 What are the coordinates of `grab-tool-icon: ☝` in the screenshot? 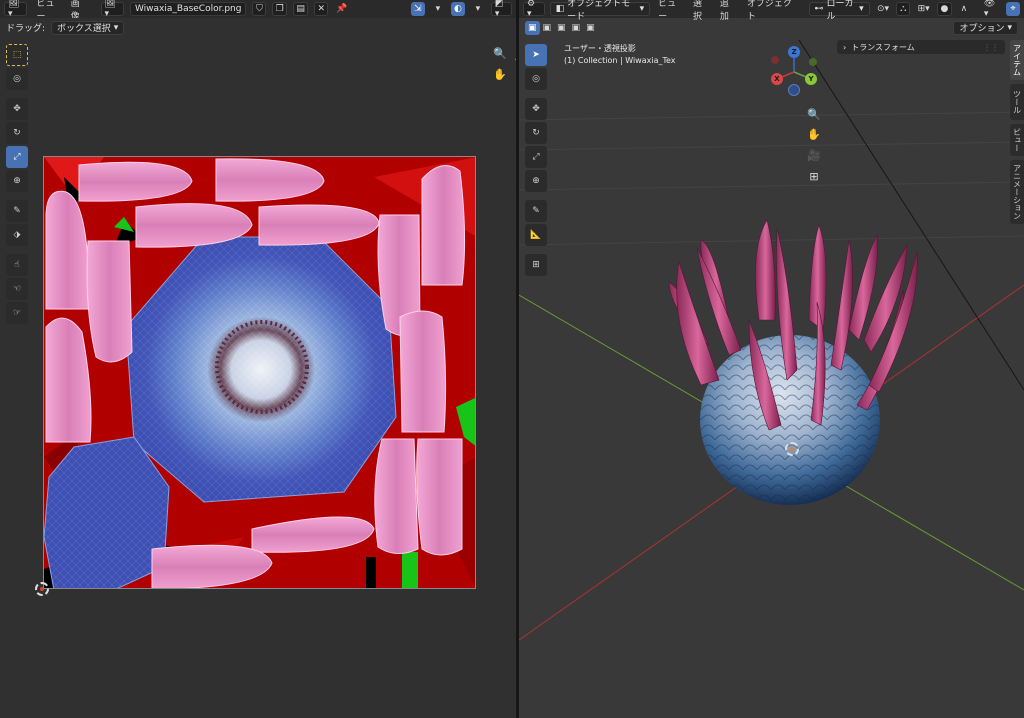 It's located at (17, 265).